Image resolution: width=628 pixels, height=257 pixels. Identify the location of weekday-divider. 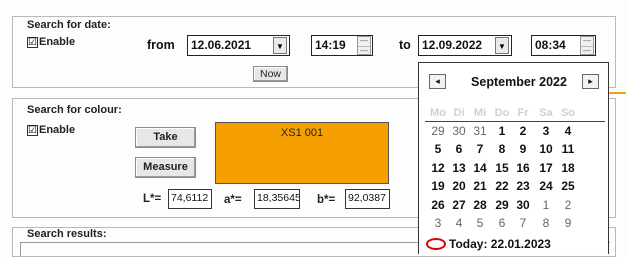
(515, 121).